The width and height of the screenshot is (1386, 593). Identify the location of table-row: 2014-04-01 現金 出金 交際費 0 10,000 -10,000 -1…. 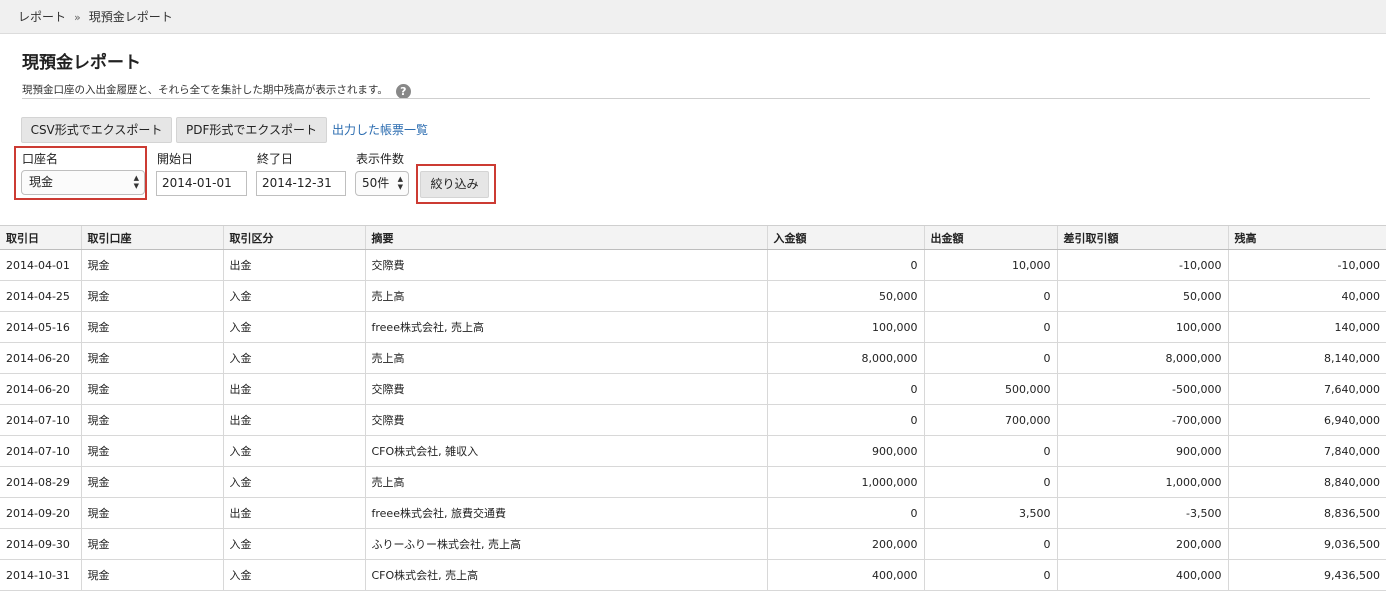
(693, 265).